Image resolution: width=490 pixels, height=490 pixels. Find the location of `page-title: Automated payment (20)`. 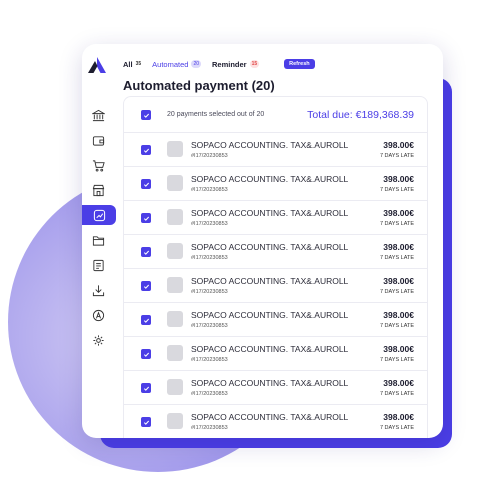

page-title: Automated payment (20) is located at coordinates (199, 85).